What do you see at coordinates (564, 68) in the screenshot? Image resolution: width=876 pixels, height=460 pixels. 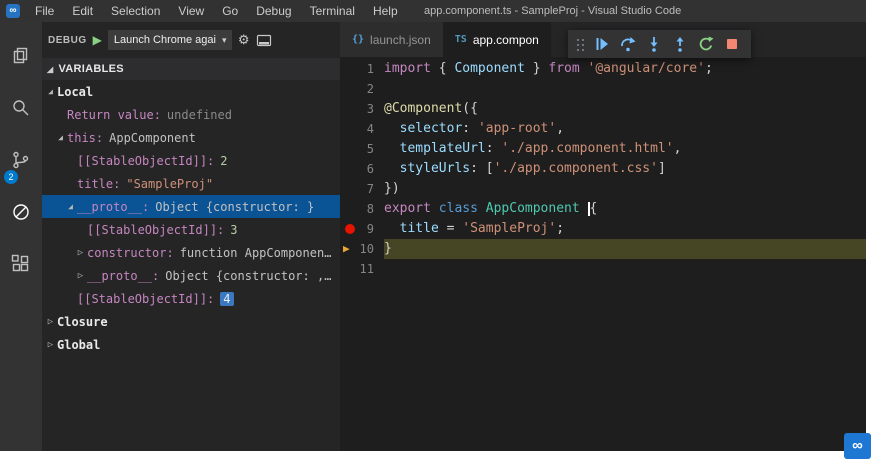 I see `code-token: from` at bounding box center [564, 68].